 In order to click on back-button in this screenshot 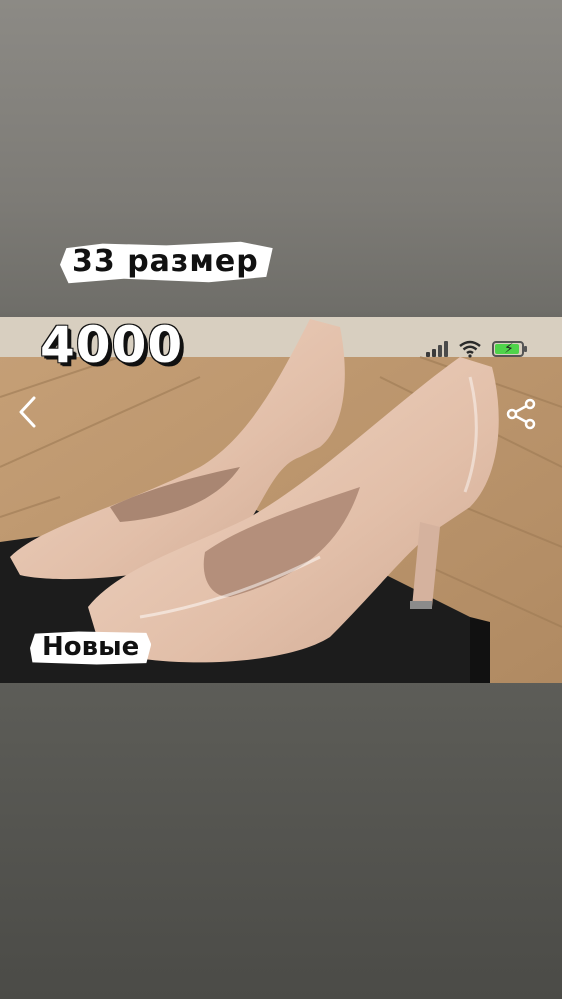, I will do `click(28, 412)`.